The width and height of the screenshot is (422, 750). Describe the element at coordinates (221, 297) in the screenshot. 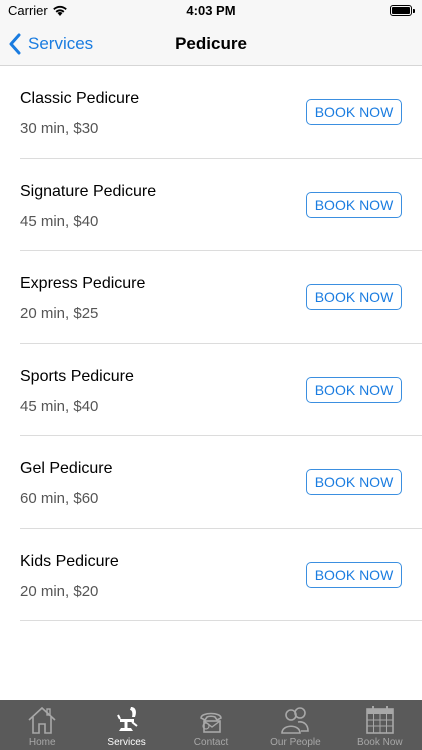

I see `list-item: Express Pedicure 20 min, $25 BOOK NOW` at that location.